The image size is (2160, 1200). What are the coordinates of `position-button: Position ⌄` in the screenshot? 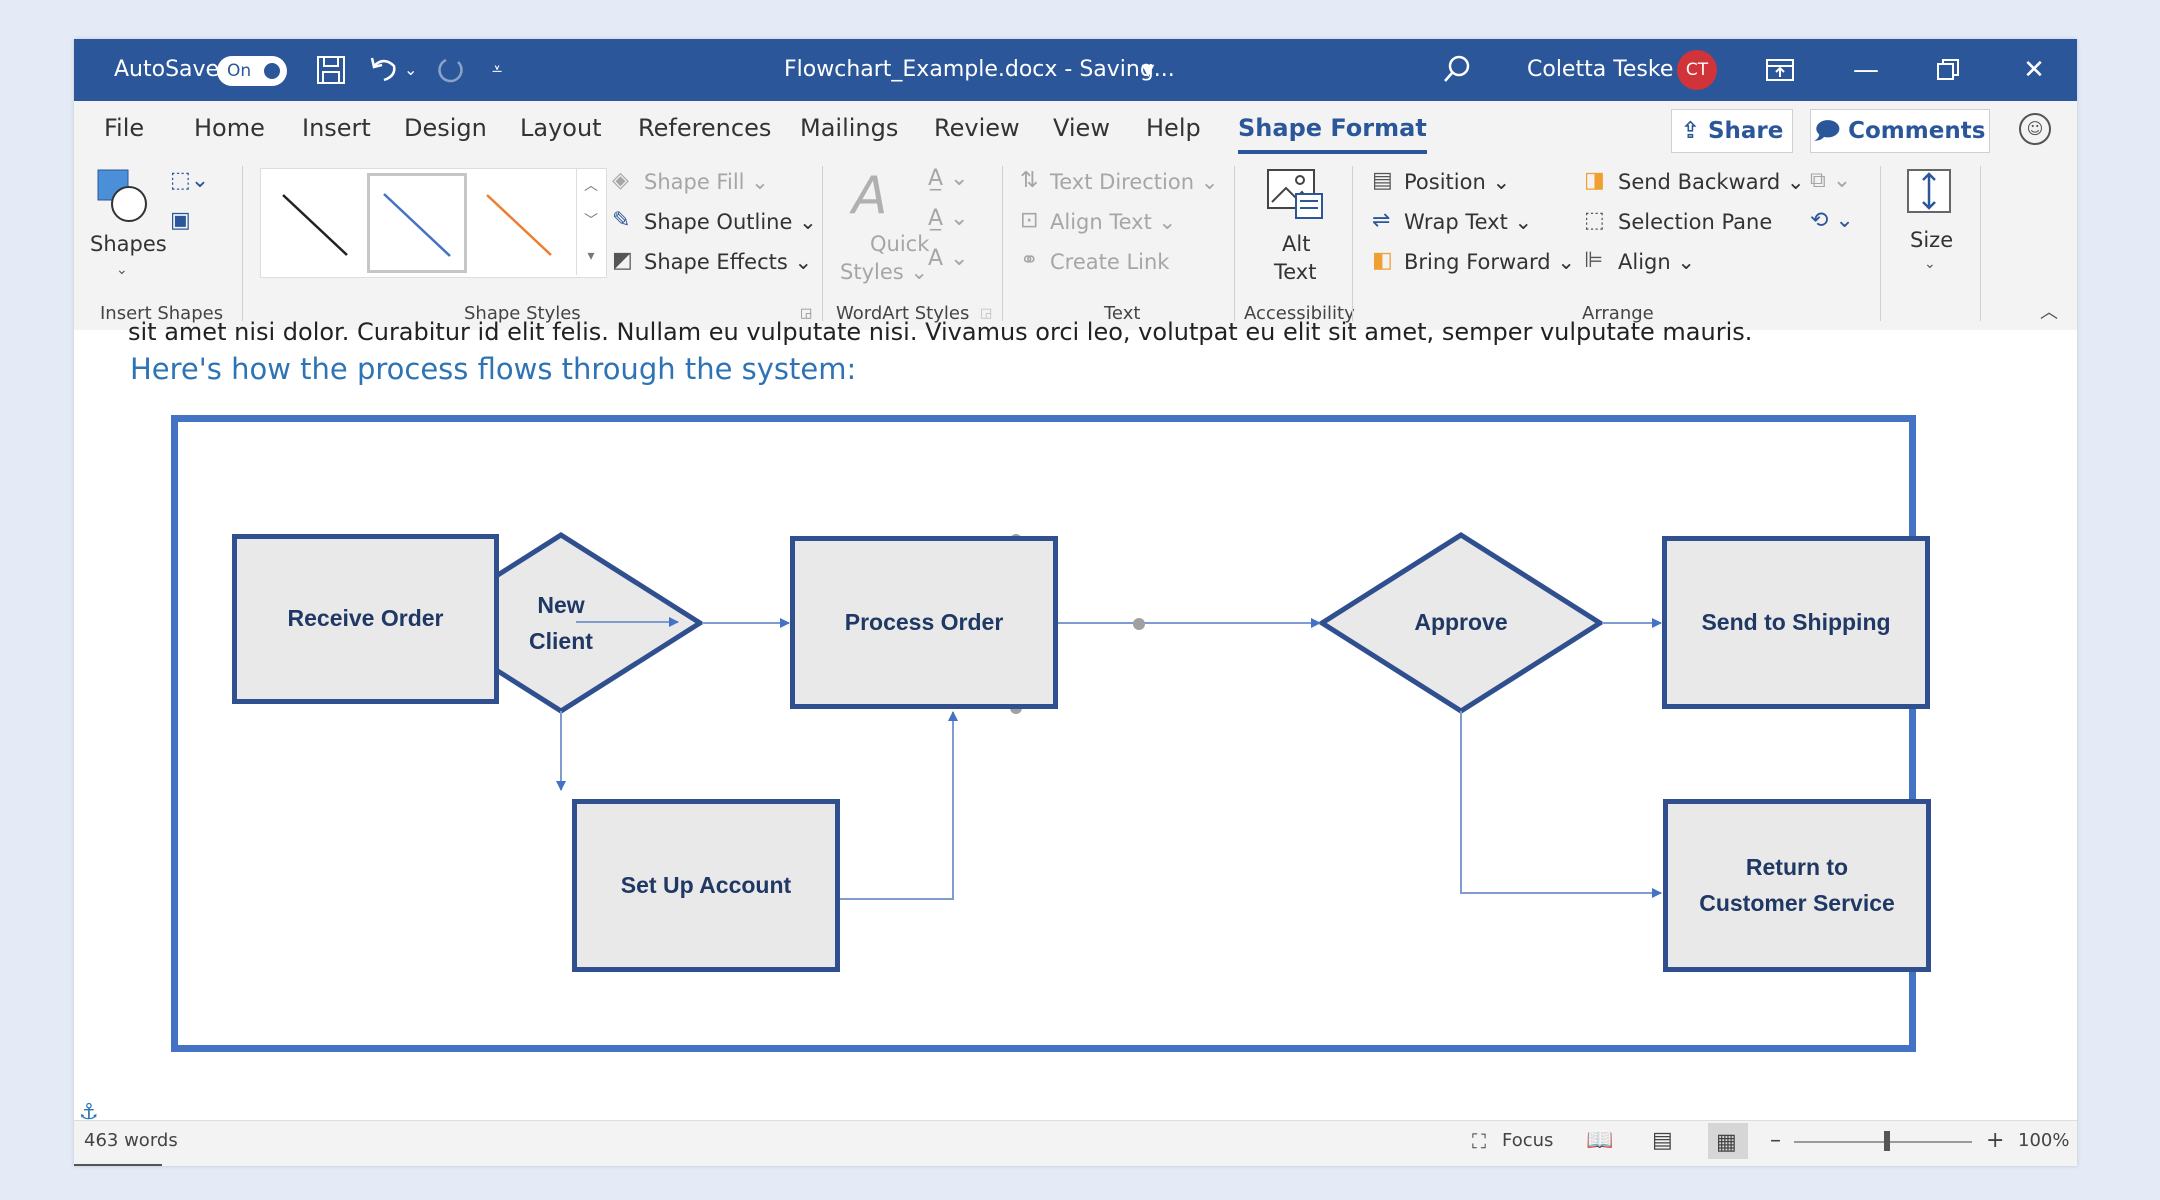 It's located at (1457, 182).